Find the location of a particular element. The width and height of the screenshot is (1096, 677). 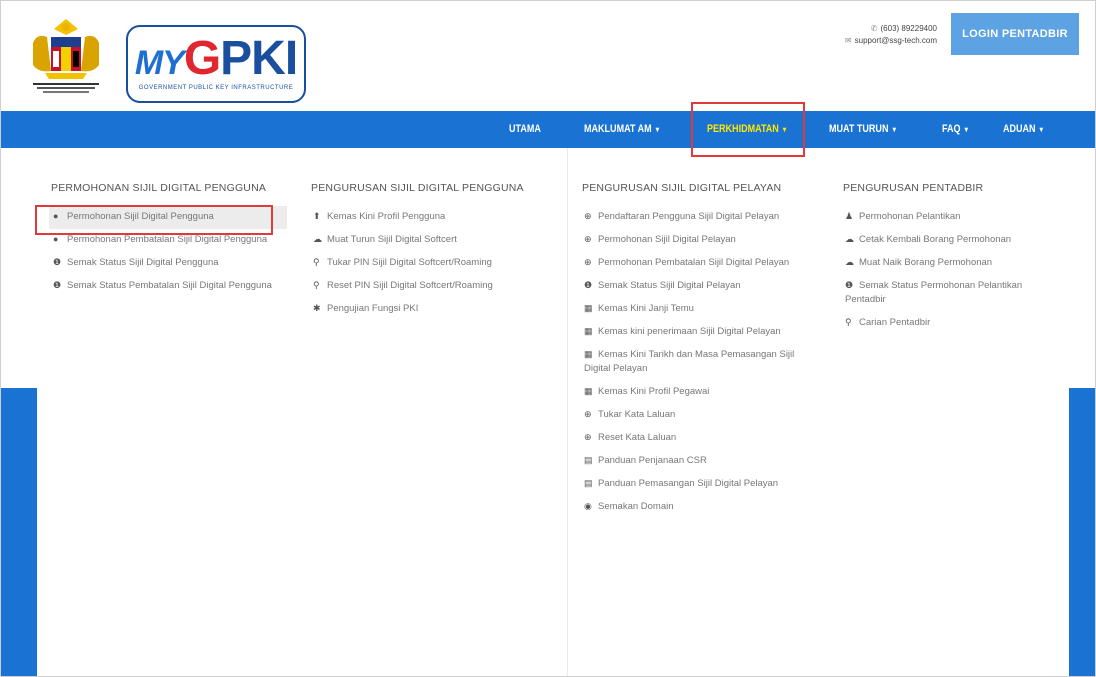

cloud-upload-icon: ☁ is located at coordinates (849, 262).